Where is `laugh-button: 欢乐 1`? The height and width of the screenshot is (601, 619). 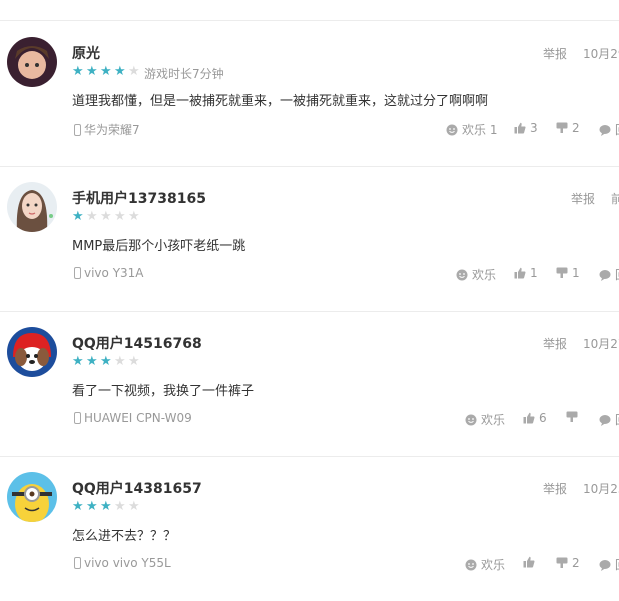 laugh-button: 欢乐 1 is located at coordinates (471, 129).